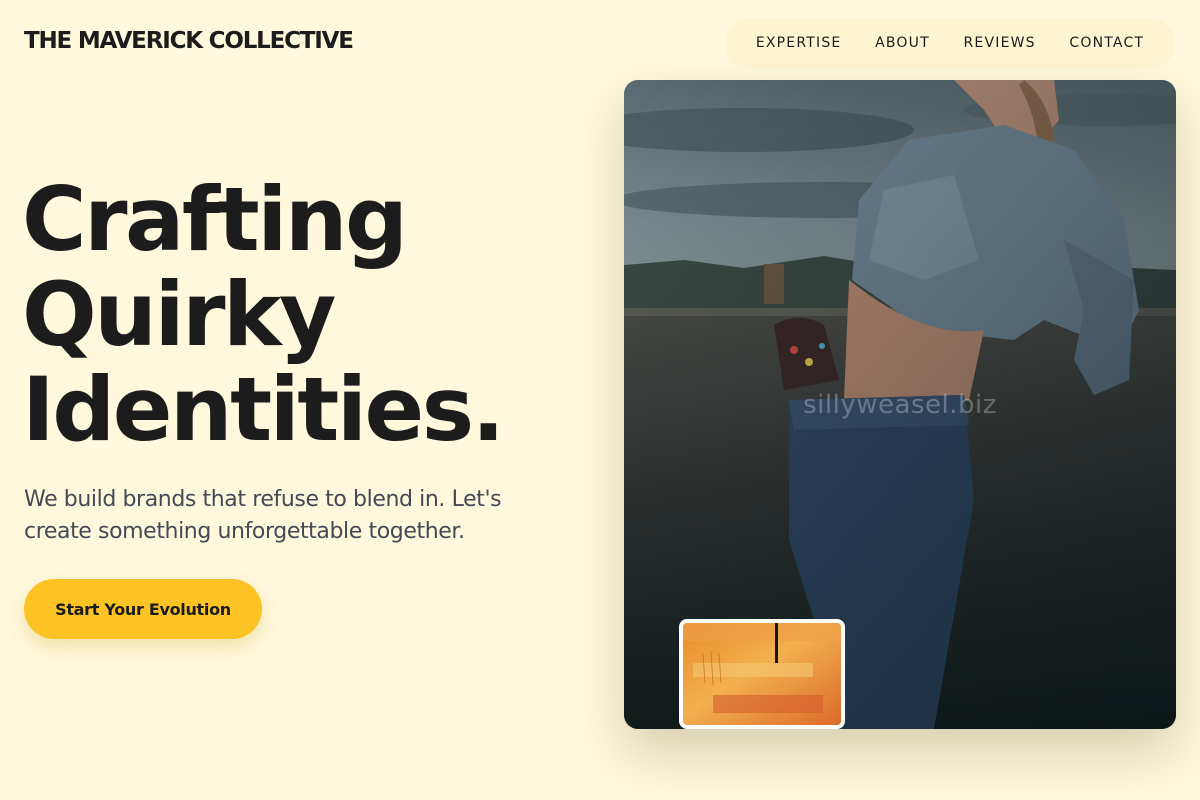 The image size is (1200, 800). What do you see at coordinates (1106, 43) in the screenshot?
I see `nav-item-contact: CONTACT` at bounding box center [1106, 43].